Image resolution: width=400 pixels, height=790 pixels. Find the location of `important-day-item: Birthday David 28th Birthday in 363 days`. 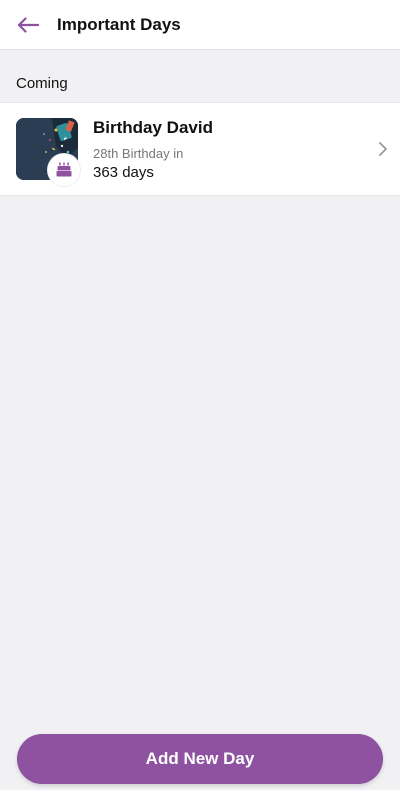

important-day-item: Birthday David 28th Birthday in 363 days is located at coordinates (200, 149).